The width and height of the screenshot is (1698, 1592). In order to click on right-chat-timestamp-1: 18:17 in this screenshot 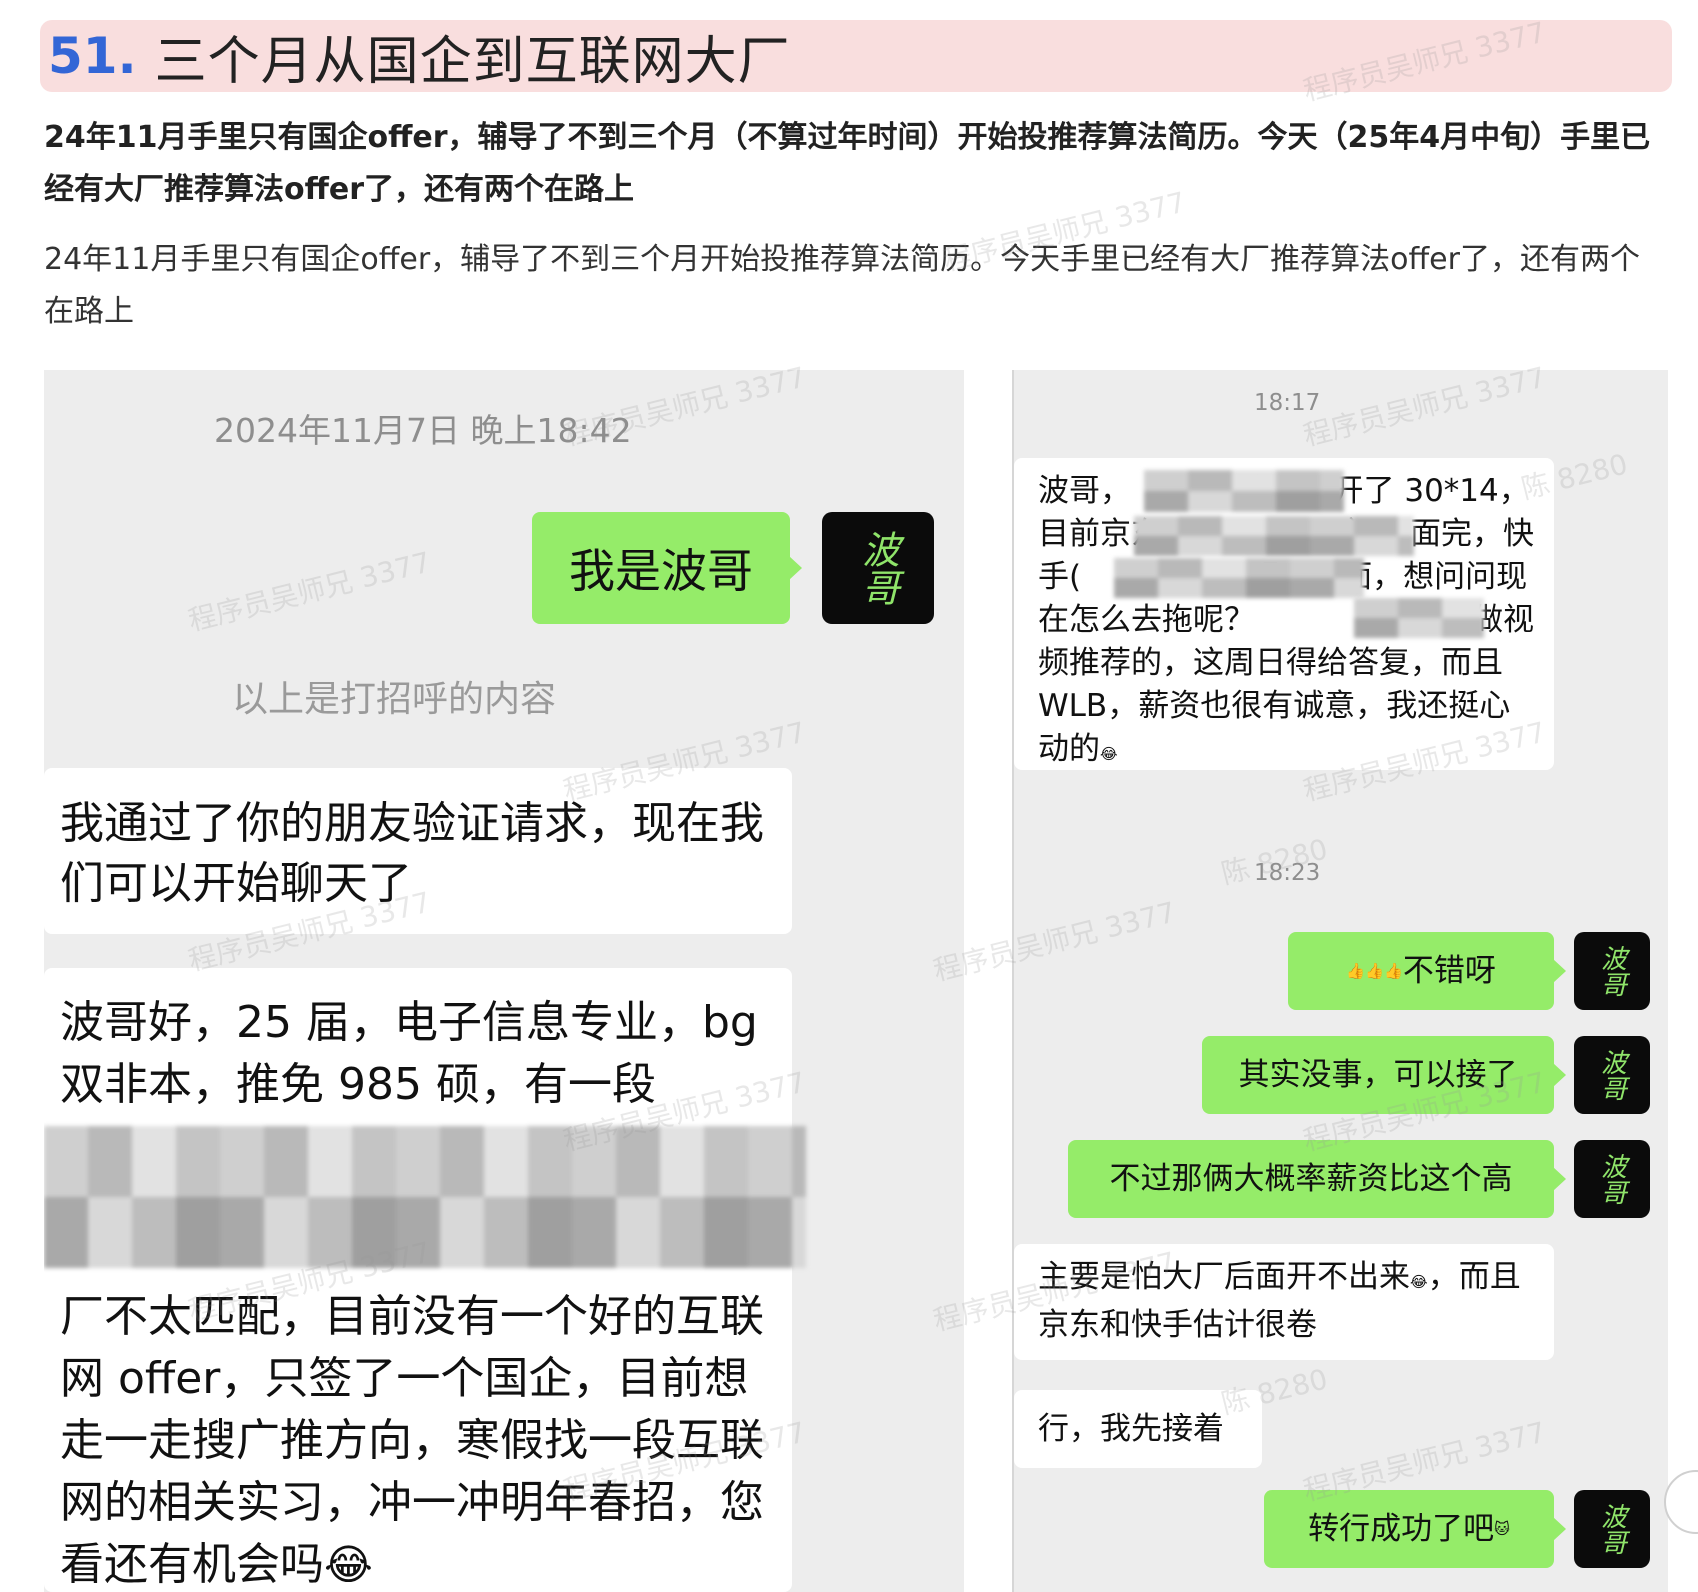, I will do `click(1287, 403)`.